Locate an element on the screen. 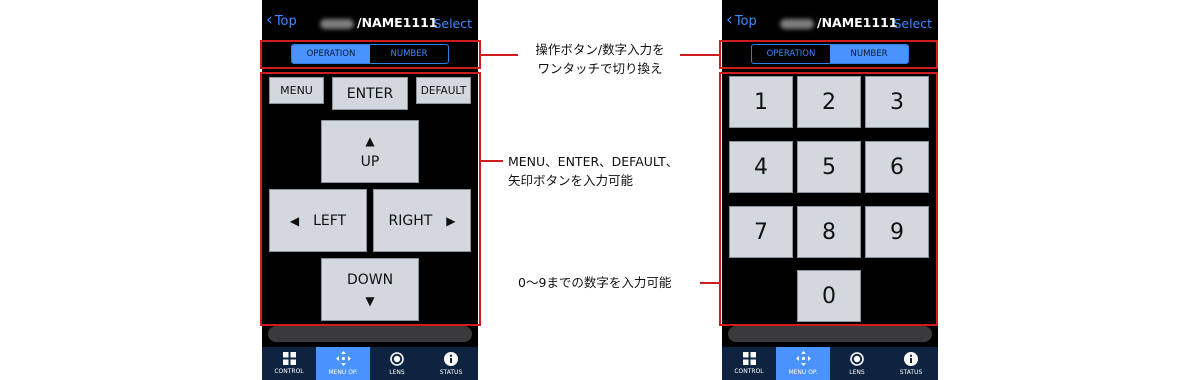 The image size is (1200, 380). annotation-number: 0〜9までの数字を入力可能 is located at coordinates (594, 282).